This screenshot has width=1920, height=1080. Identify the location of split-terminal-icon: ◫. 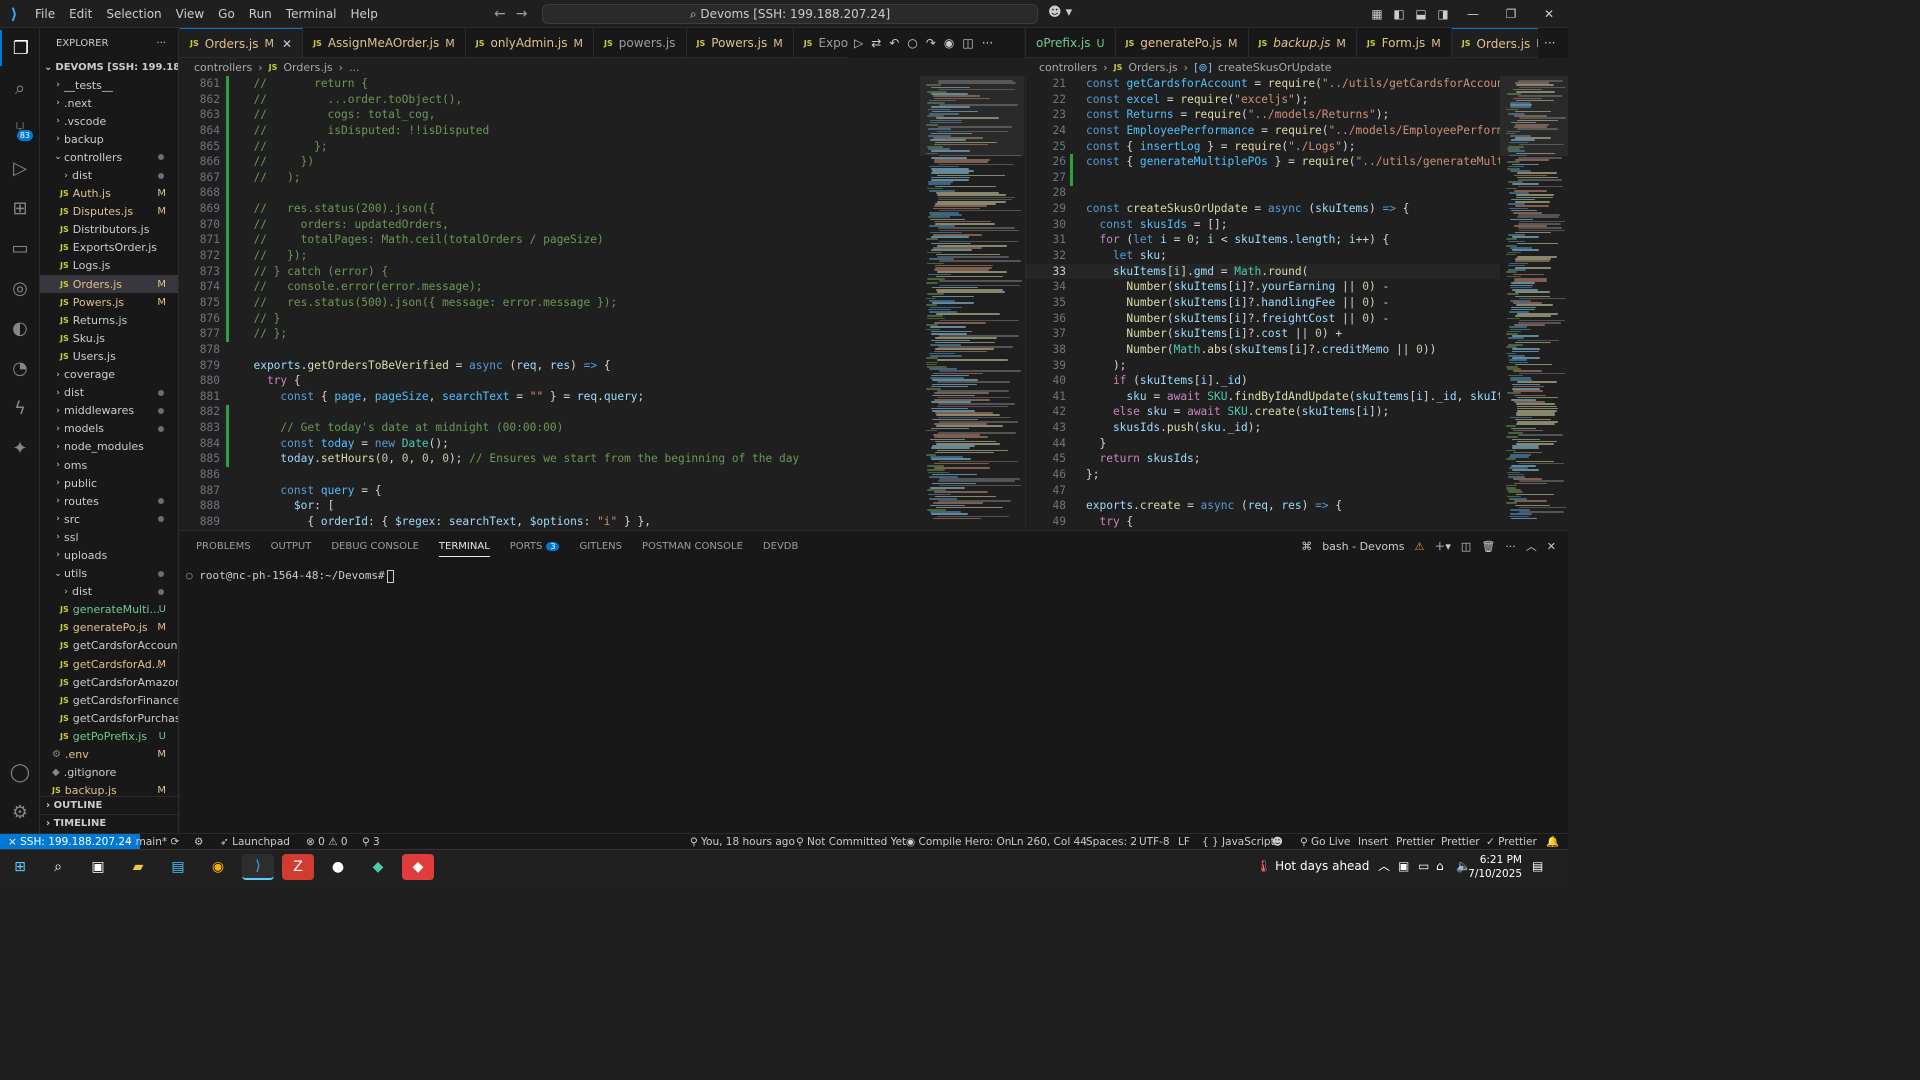
(1466, 546).